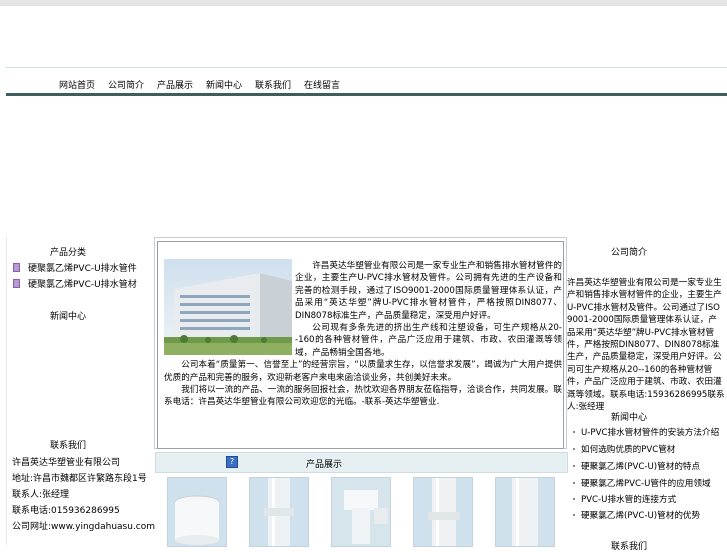 The height and width of the screenshot is (552, 727). Describe the element at coordinates (643, 432) in the screenshot. I see `news-link: U-PVC排水管材管件的安装方法介绍` at that location.